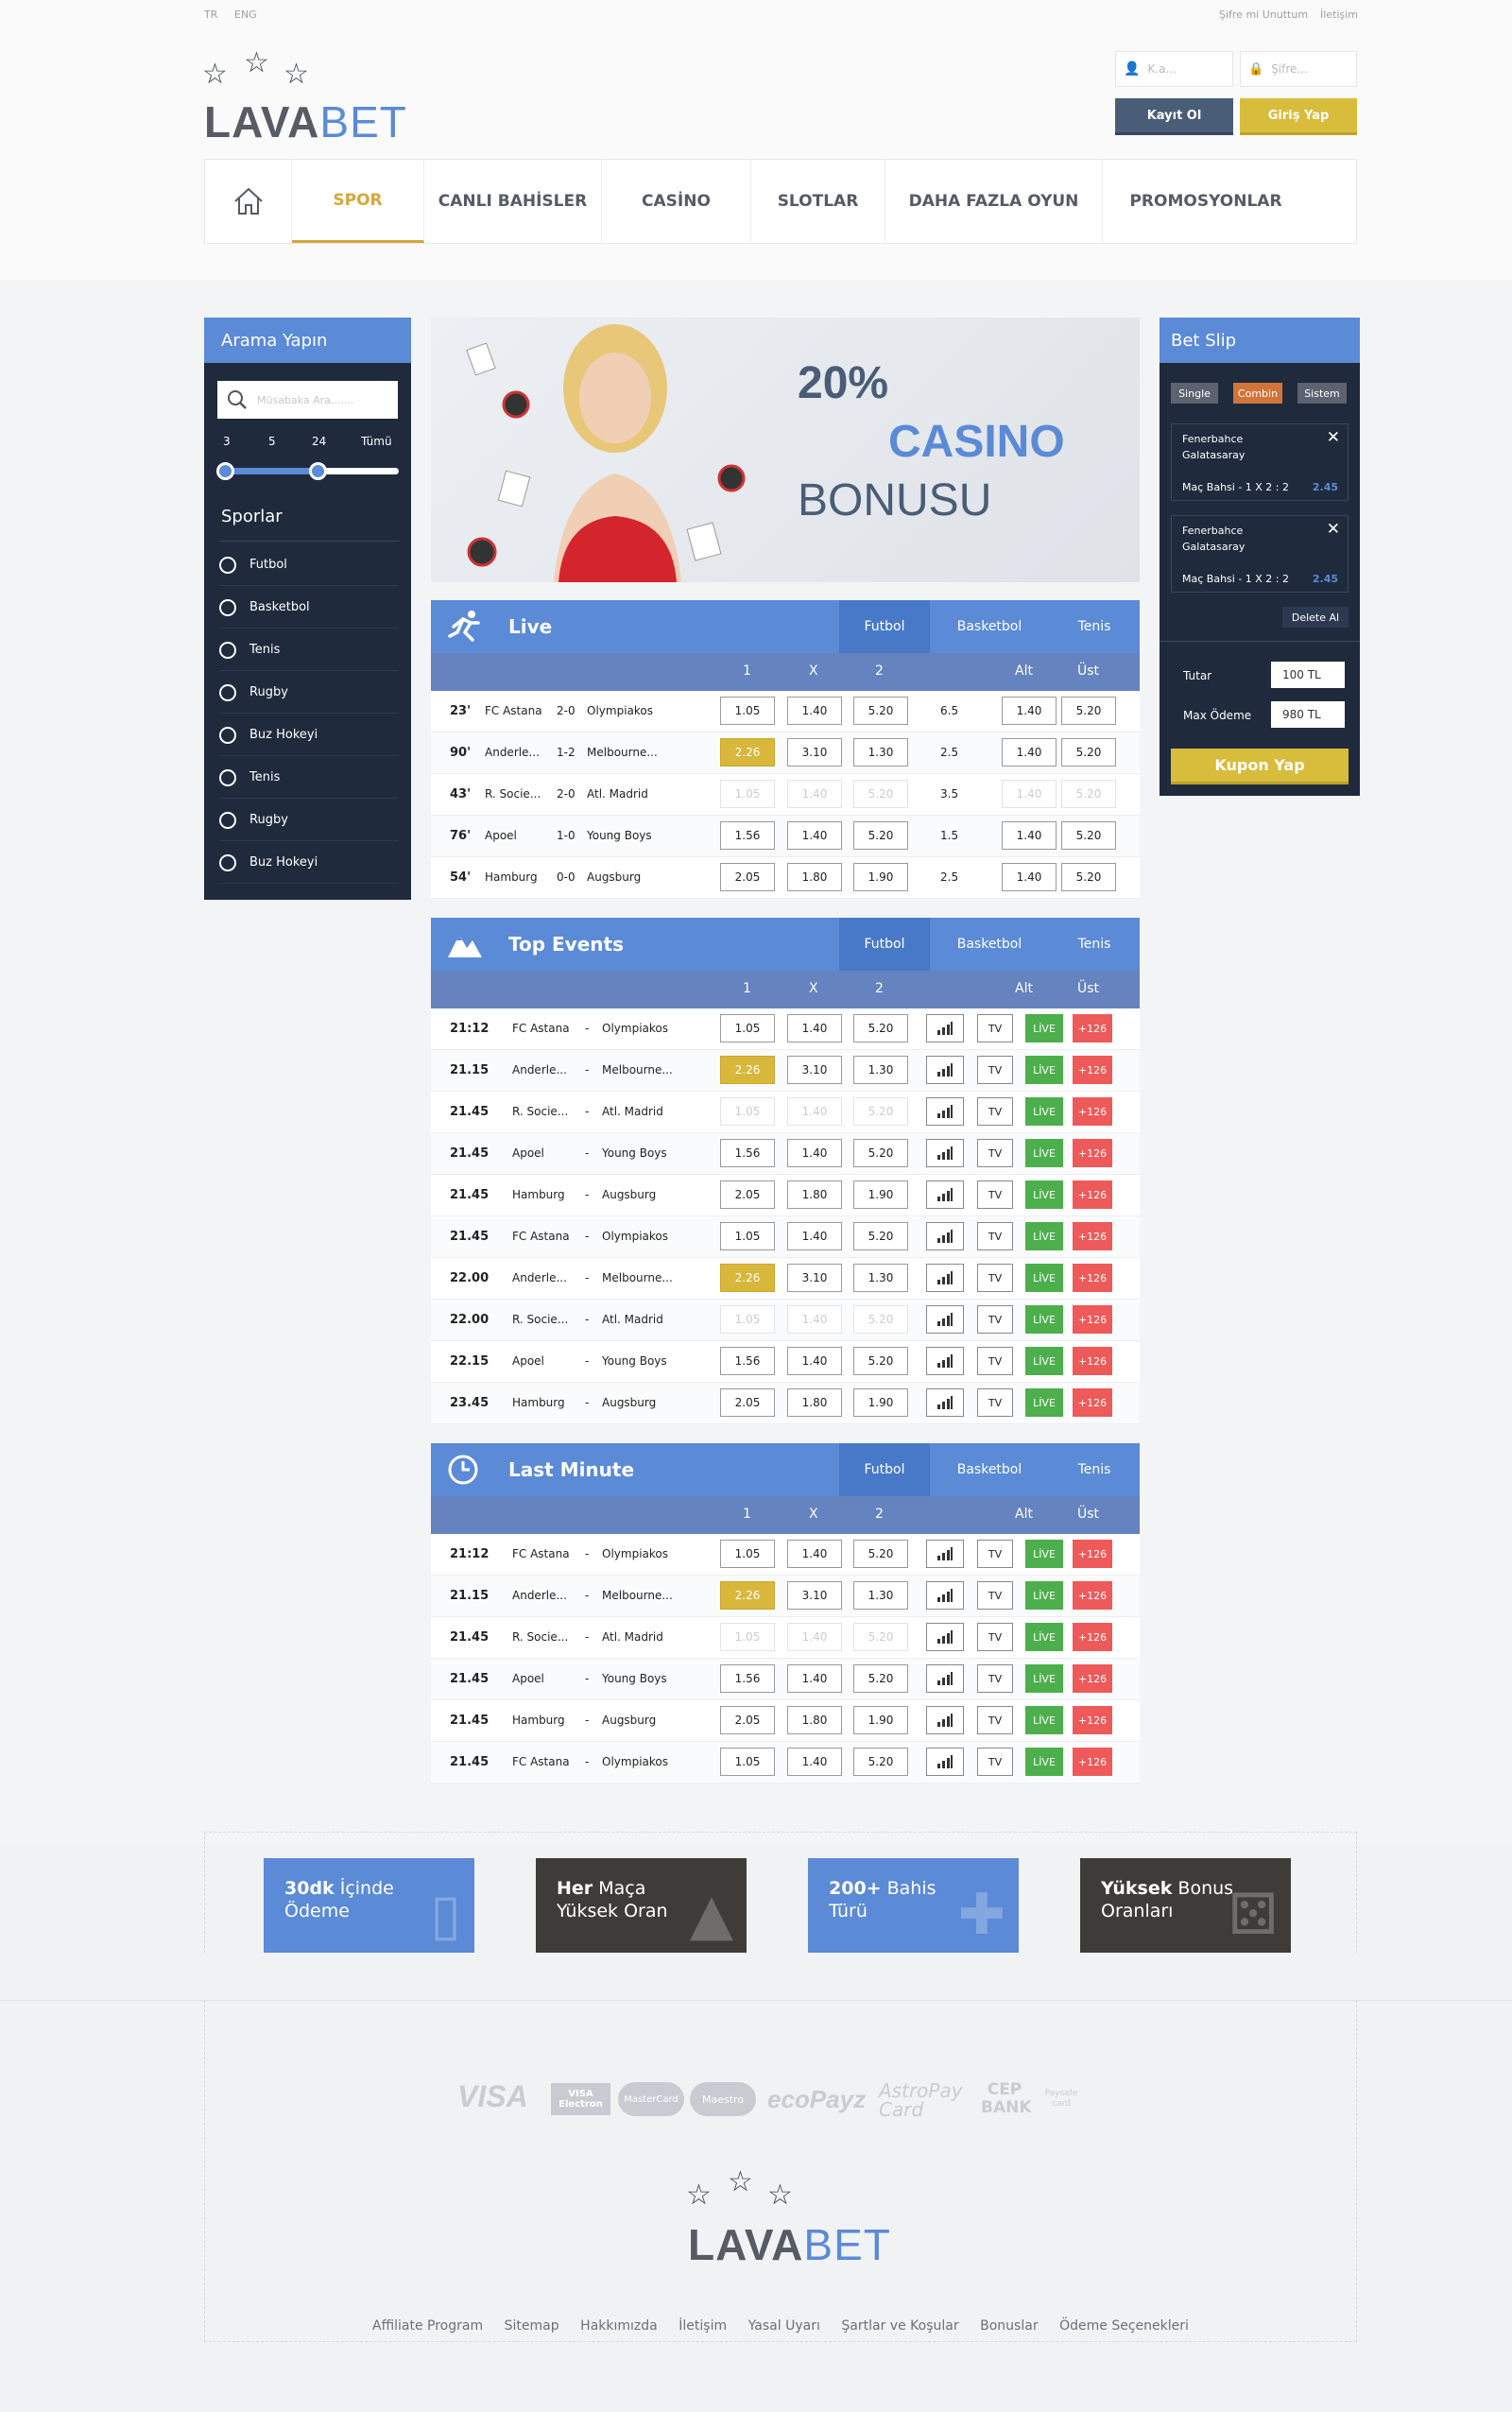 This screenshot has width=1512, height=2412. What do you see at coordinates (1174, 116) in the screenshot?
I see `register-button: Kayıt Ol` at bounding box center [1174, 116].